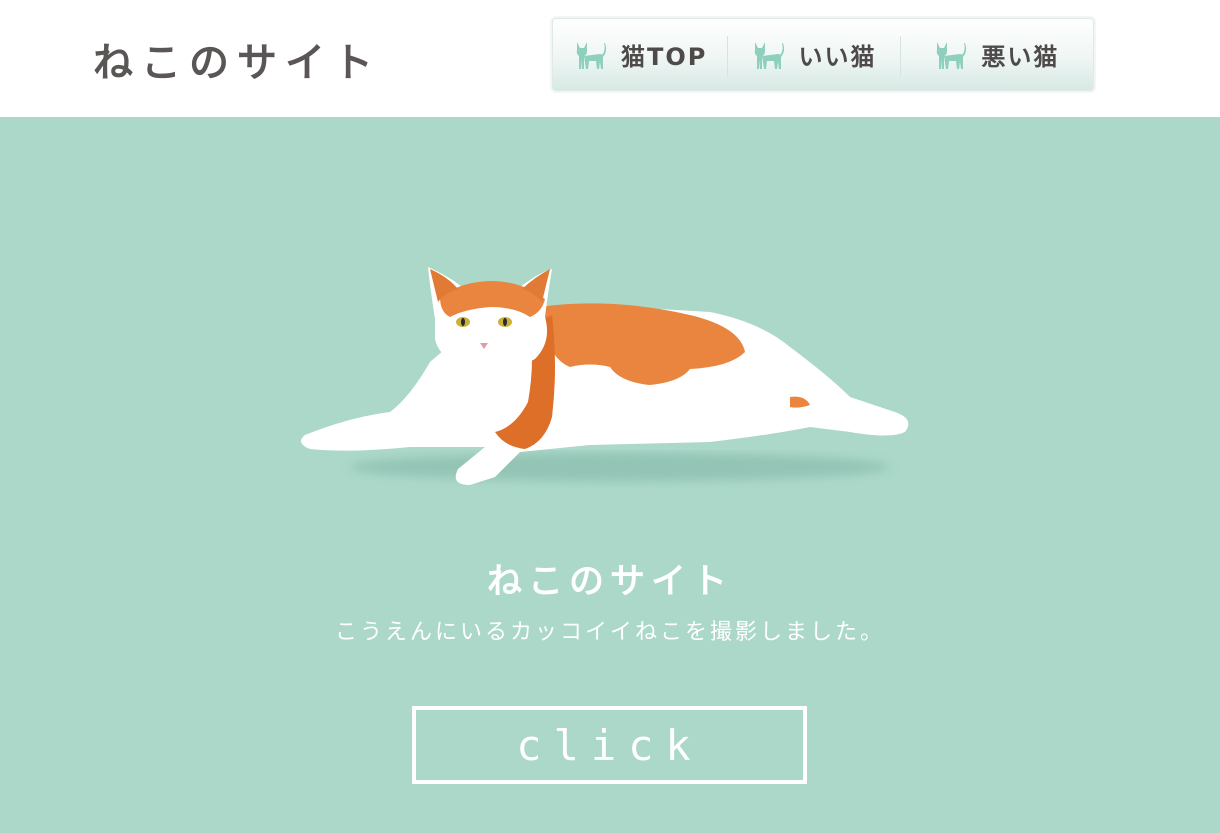  I want to click on hero-subtitle: こうえんにいるカッコイイねこを撮影しました。, so click(609, 632).